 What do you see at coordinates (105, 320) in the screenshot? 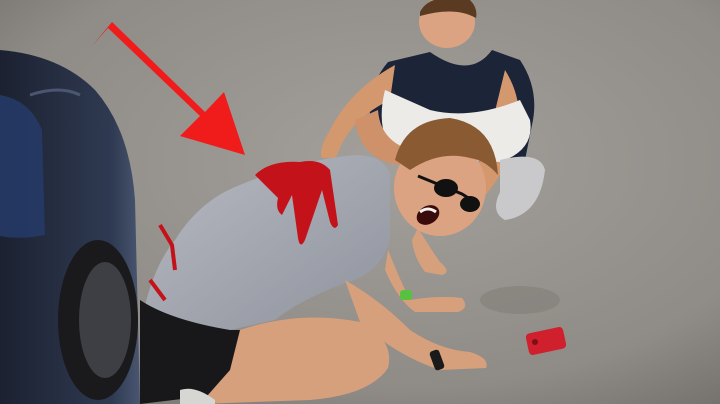
I see `car-rim` at bounding box center [105, 320].